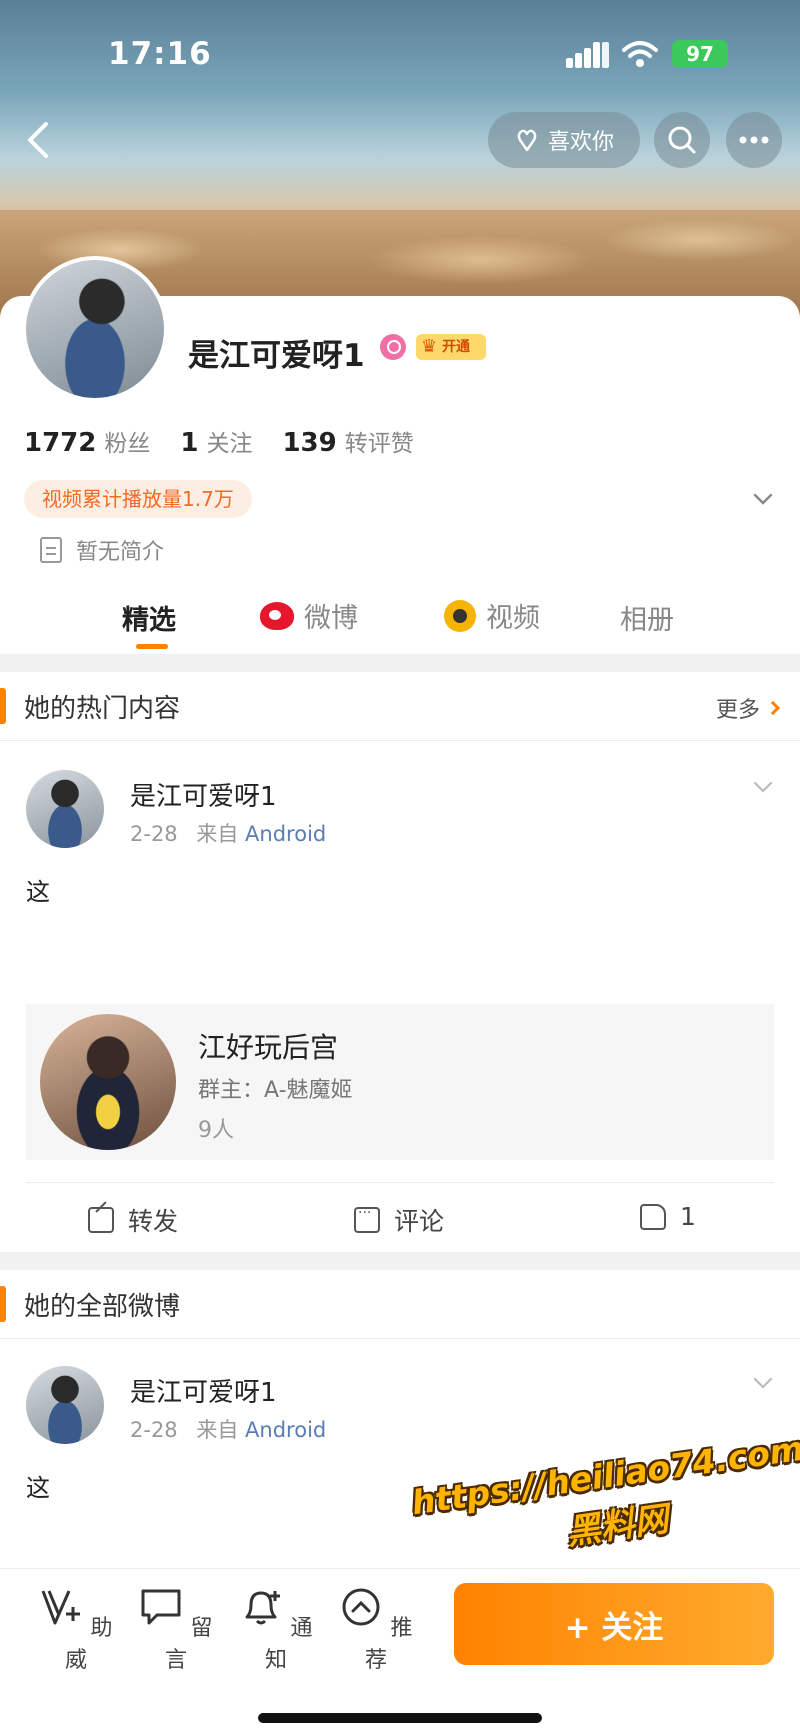  I want to click on tab-label: 精选, so click(149, 620).